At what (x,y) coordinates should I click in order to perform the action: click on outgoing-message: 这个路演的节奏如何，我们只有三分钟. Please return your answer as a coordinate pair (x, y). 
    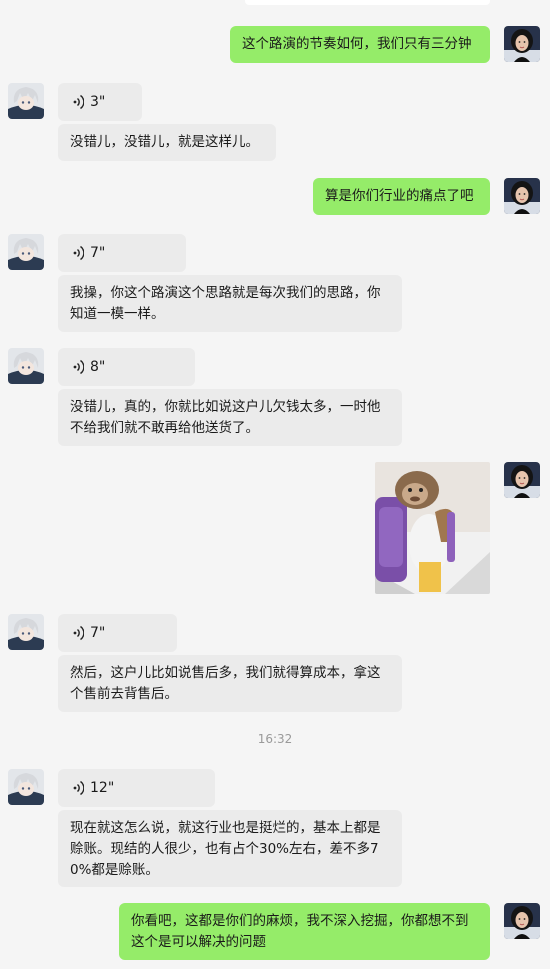
    Looking at the image, I should click on (360, 44).